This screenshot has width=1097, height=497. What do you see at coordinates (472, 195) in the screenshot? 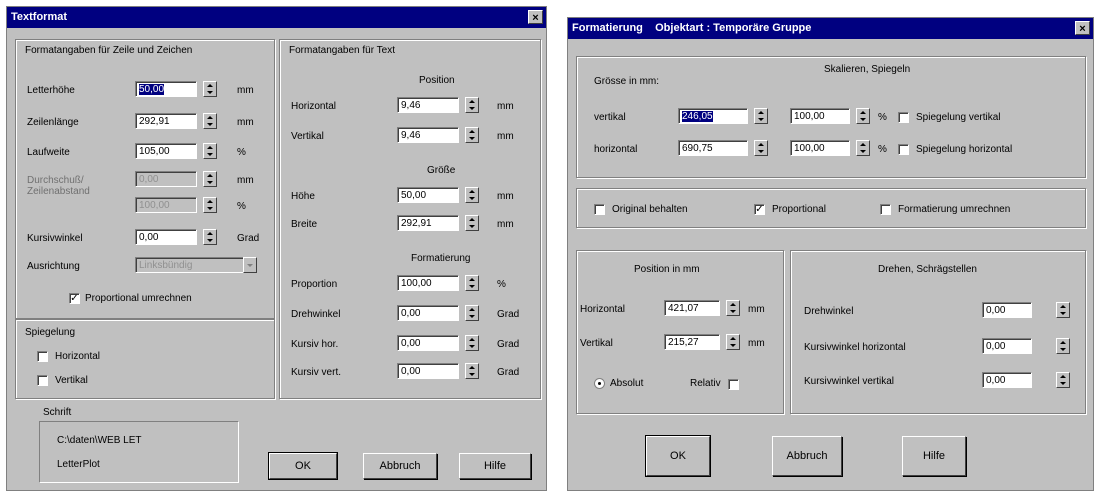
I see `hoehe-spinner` at bounding box center [472, 195].